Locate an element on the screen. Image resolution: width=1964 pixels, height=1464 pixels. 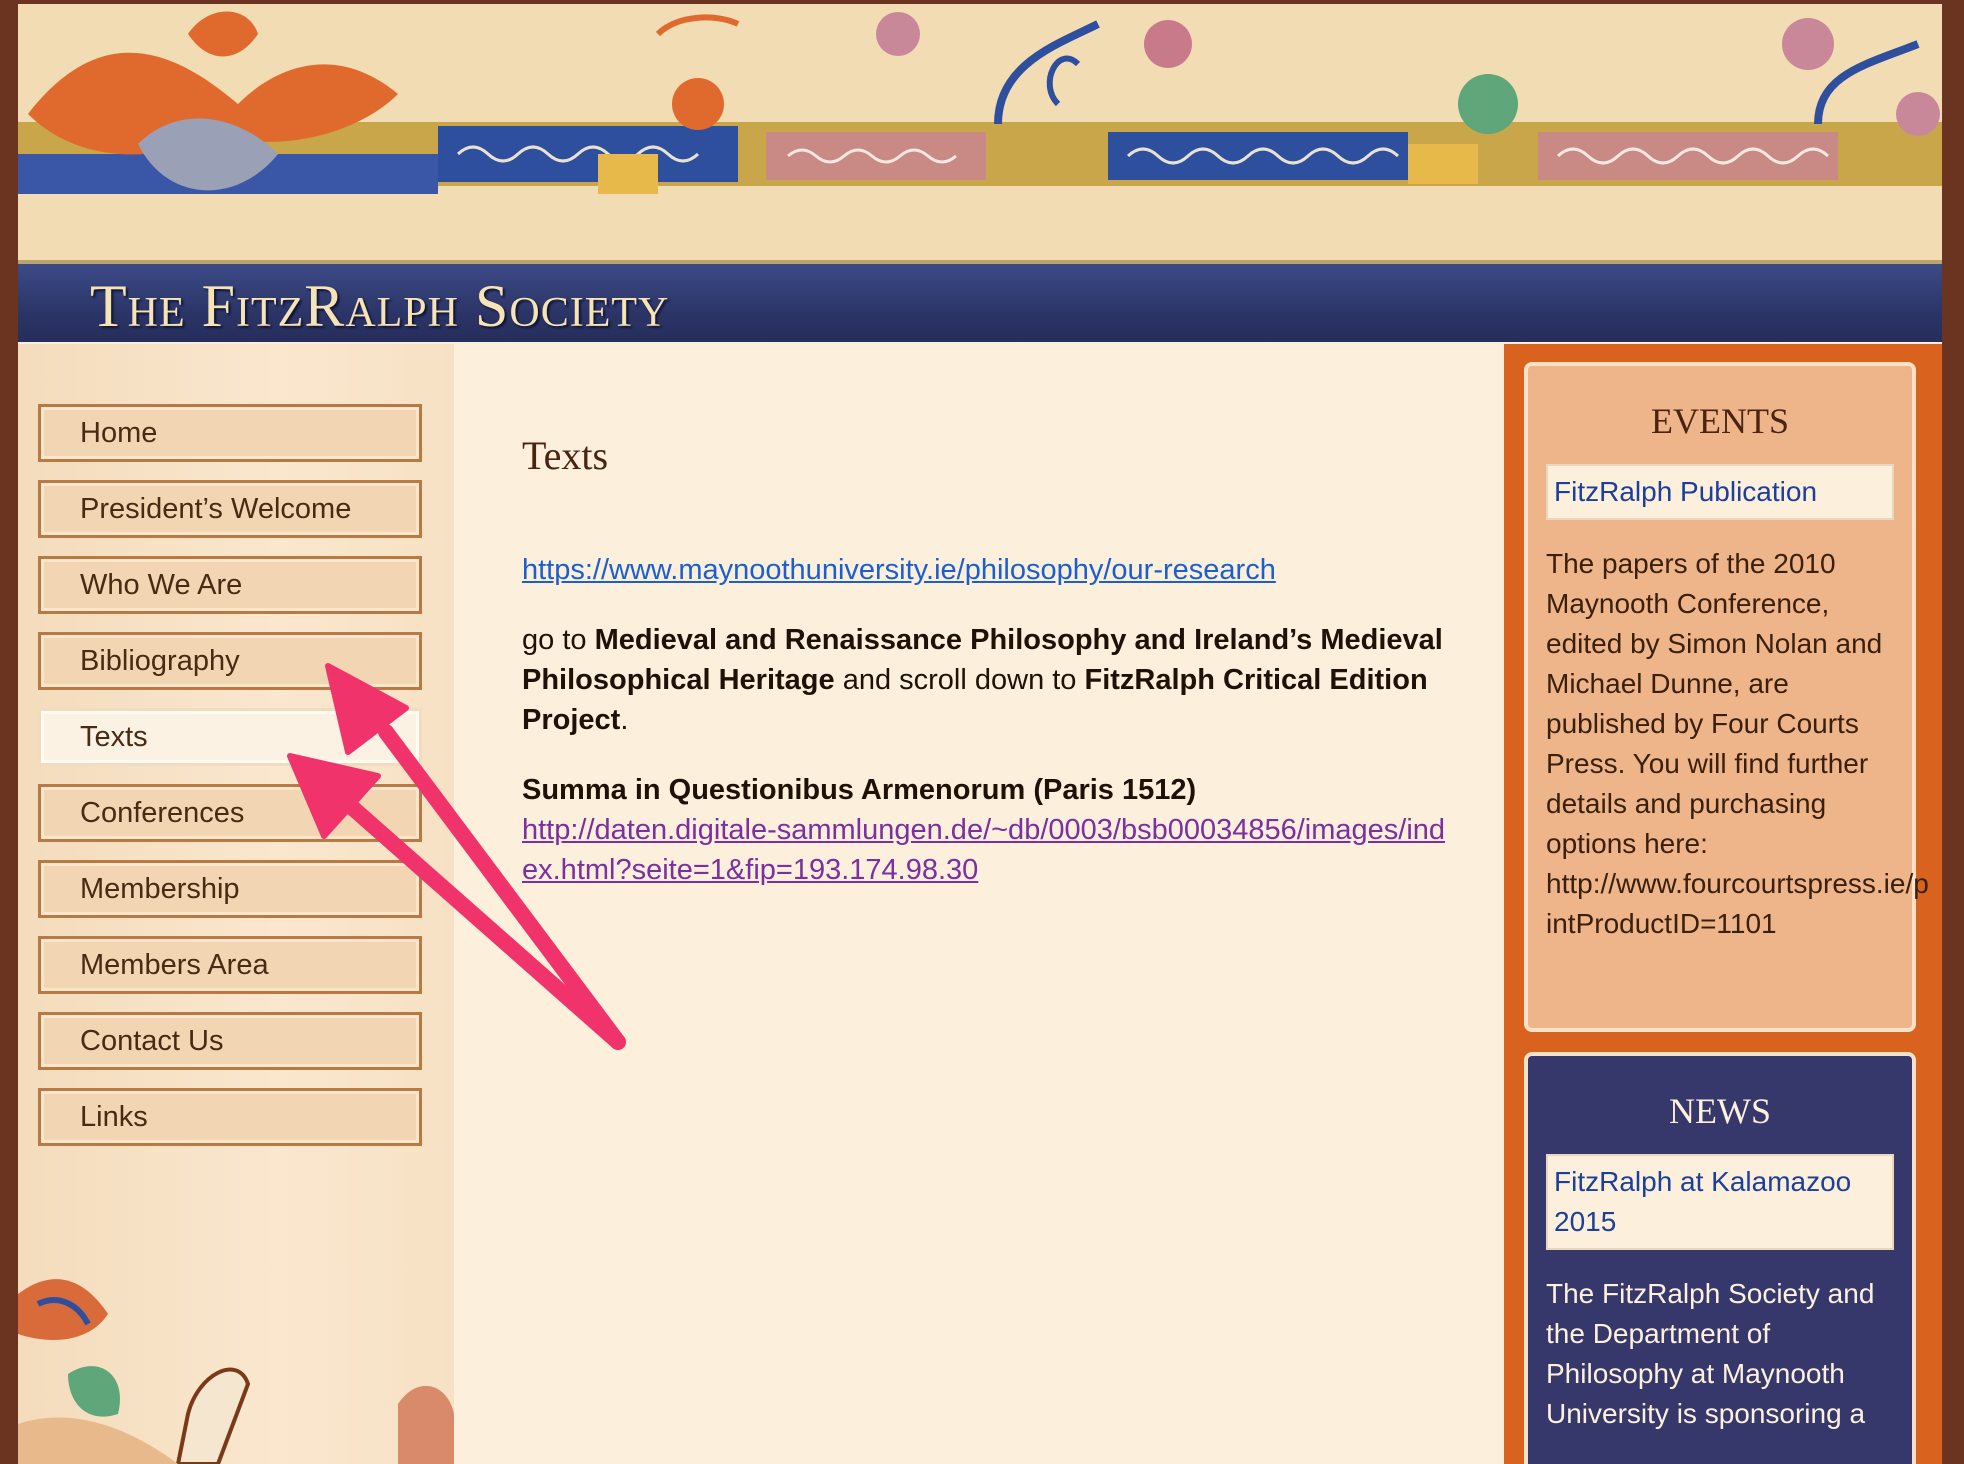
instruction-text: go to is located at coordinates (558, 640).